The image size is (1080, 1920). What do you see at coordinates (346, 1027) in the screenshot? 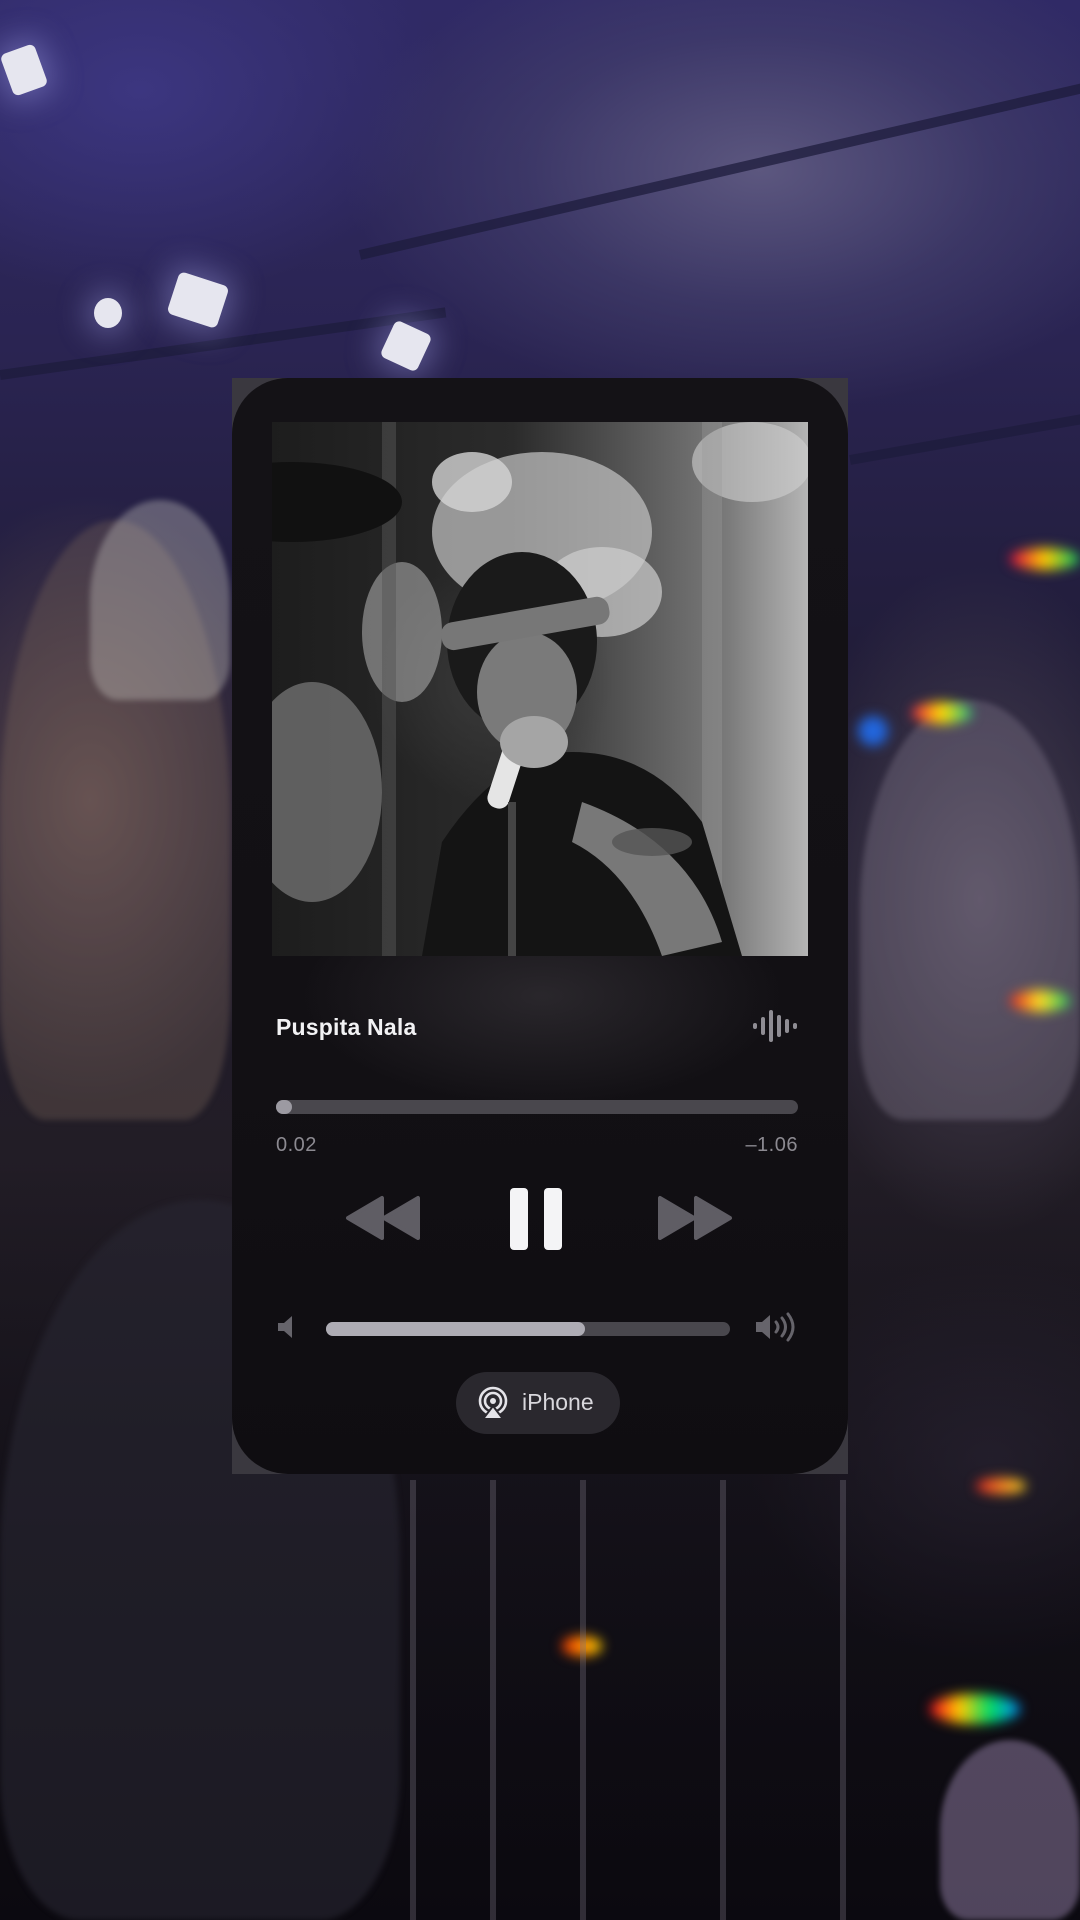
I see `track-title: Puspita Nala` at bounding box center [346, 1027].